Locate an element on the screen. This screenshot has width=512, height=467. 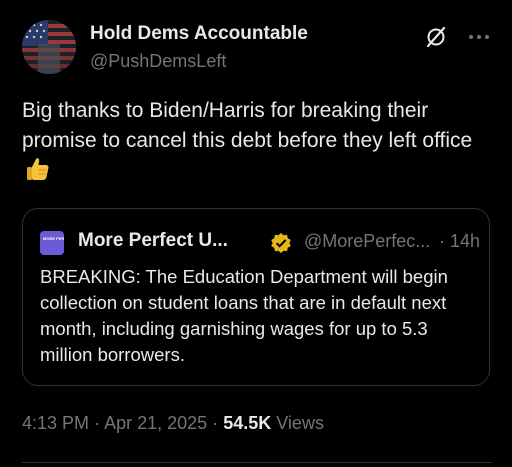
tweet-header: Hold Dems Accountable @PushDemsLeft is located at coordinates (257, 48).